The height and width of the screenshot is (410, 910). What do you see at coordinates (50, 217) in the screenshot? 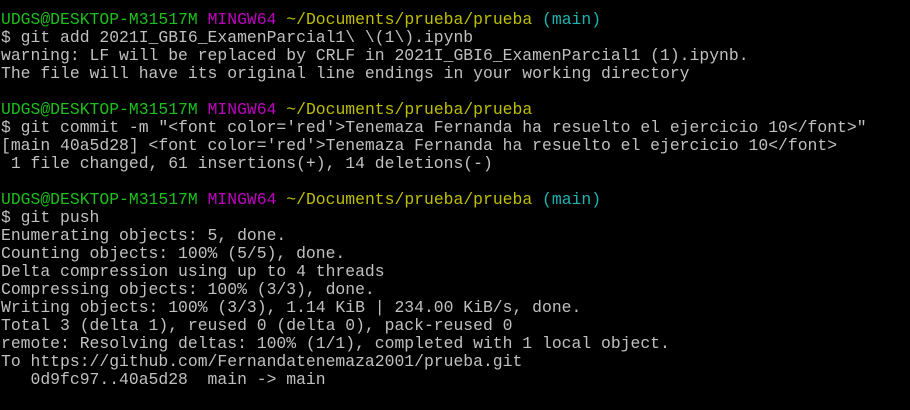
I see `command-line: $ git push` at bounding box center [50, 217].